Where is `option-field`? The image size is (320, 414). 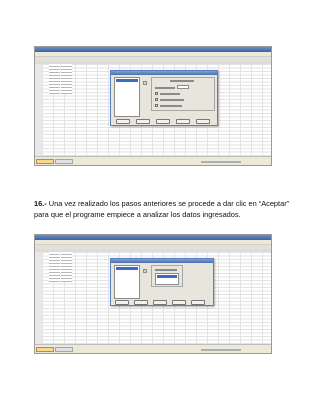
option-field is located at coordinates (183, 87).